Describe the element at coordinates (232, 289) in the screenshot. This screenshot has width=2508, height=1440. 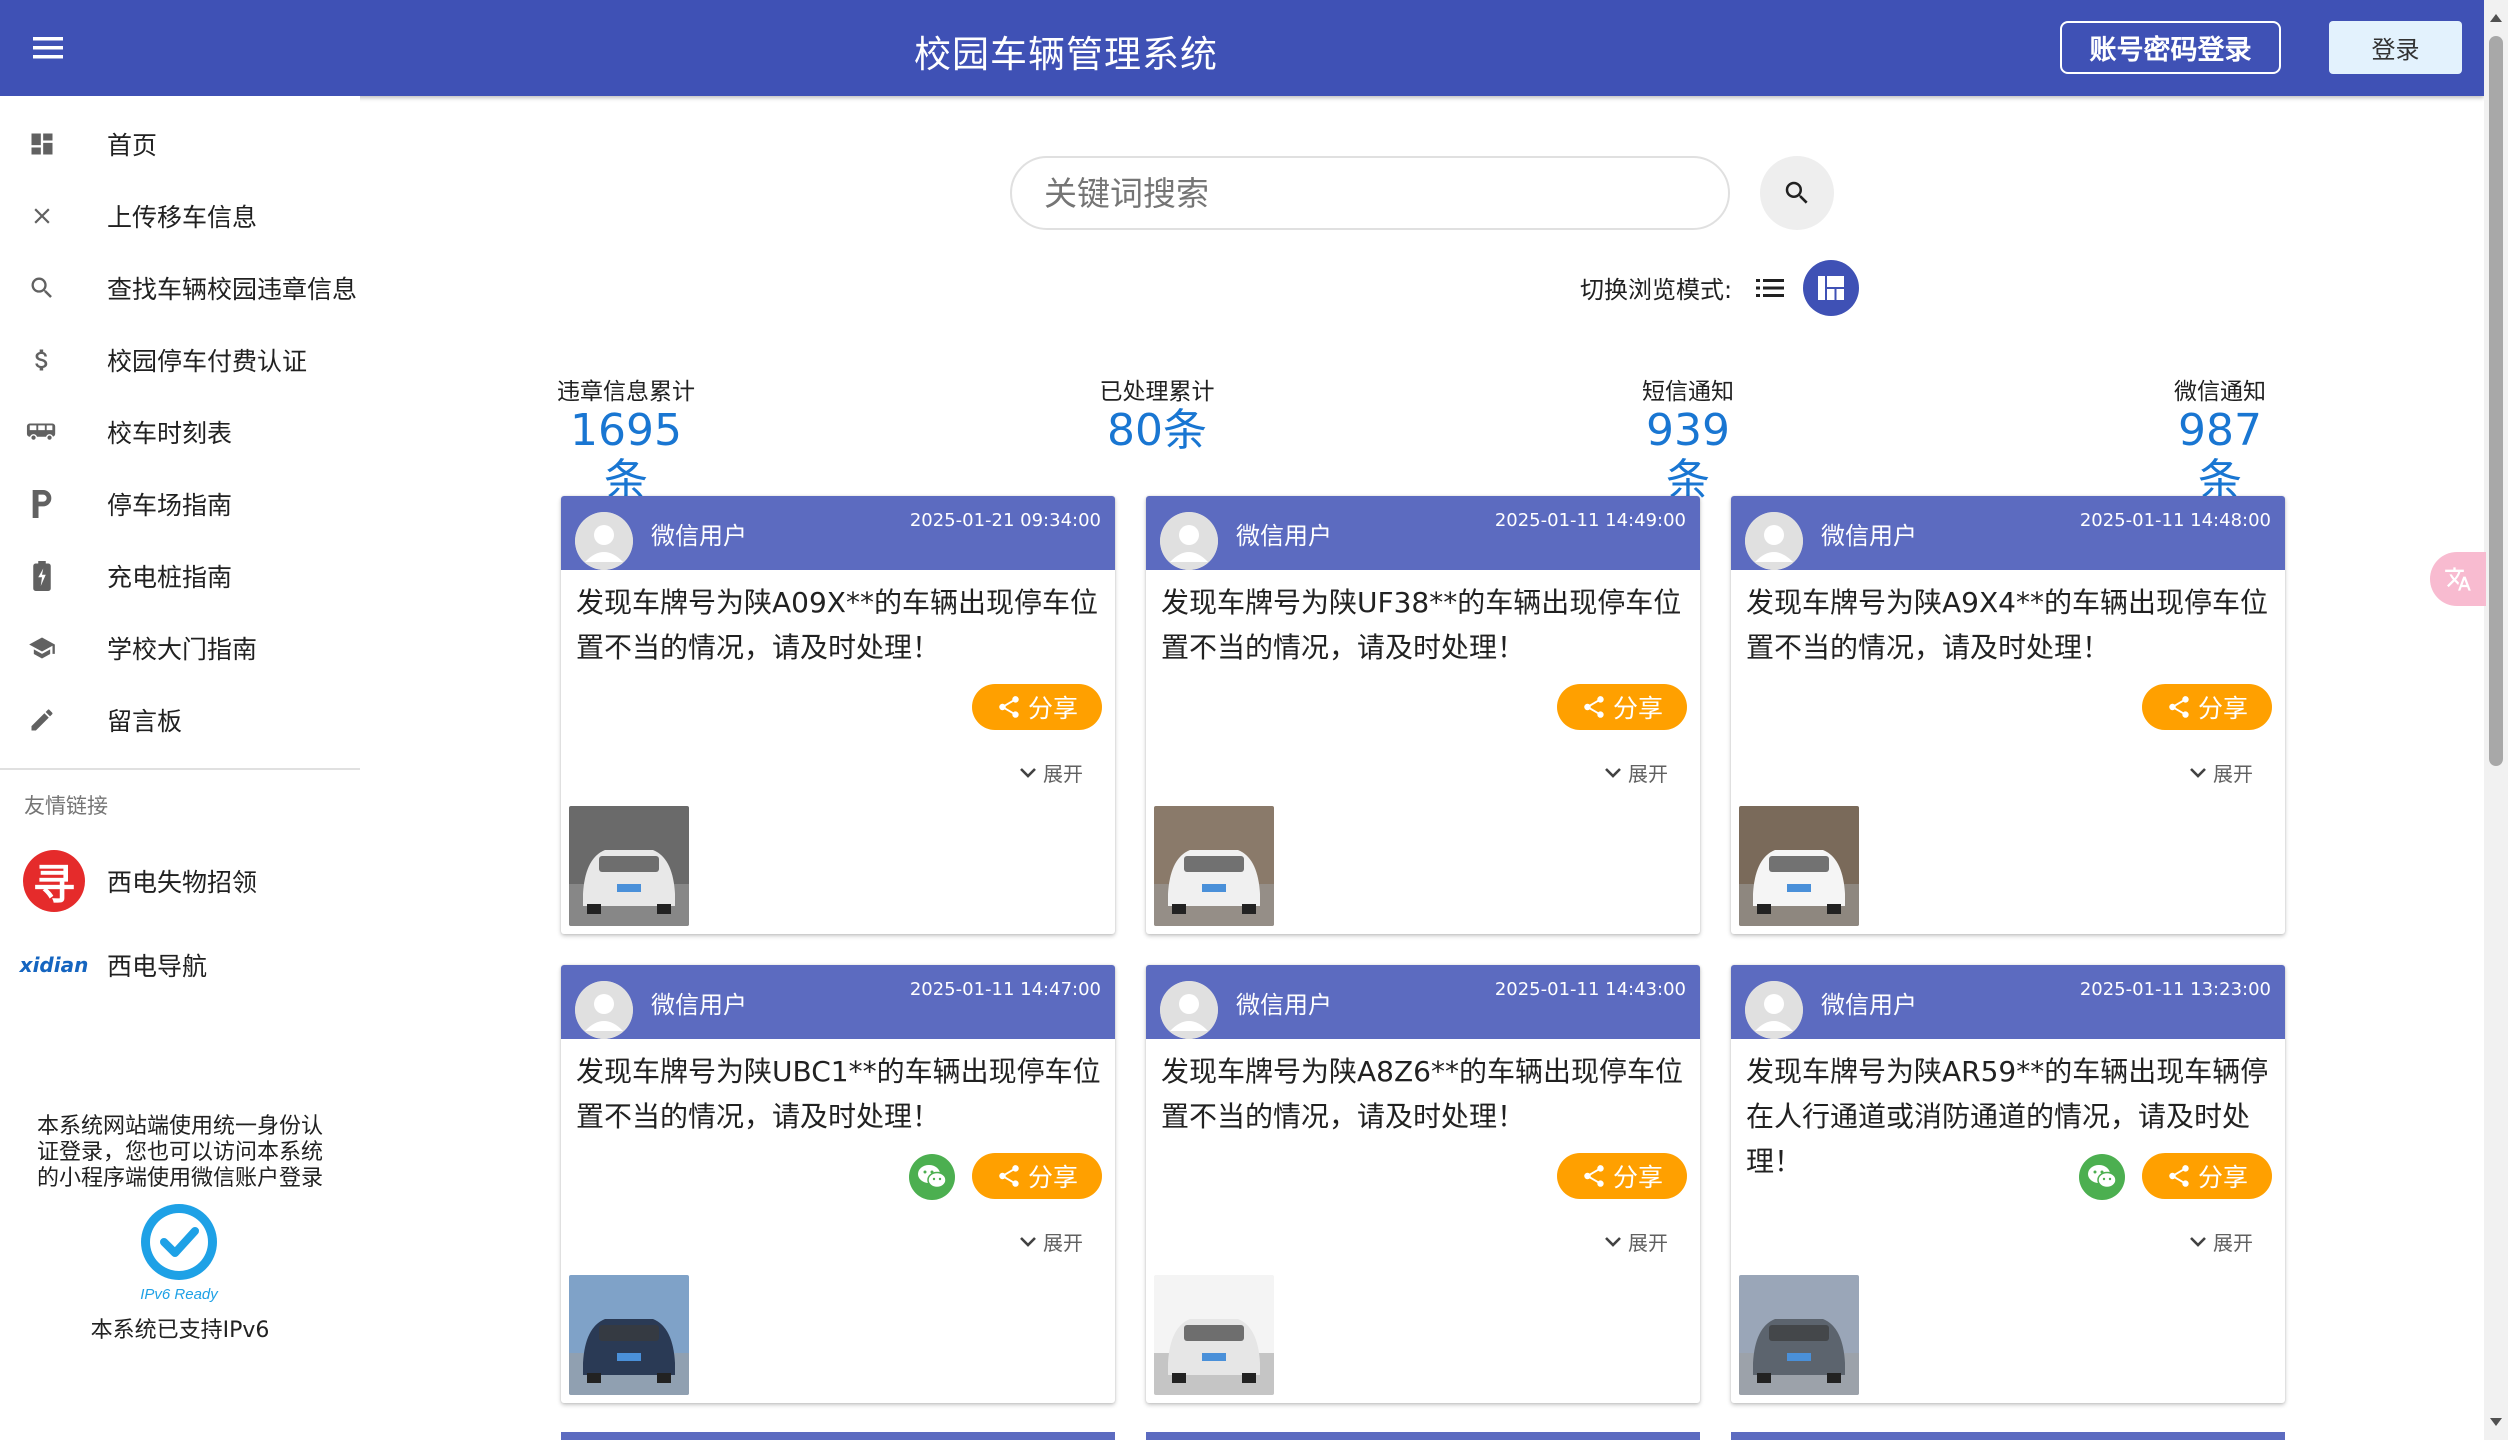
I see `sidebar-item-label: 查找车辆校园违章信息` at that location.